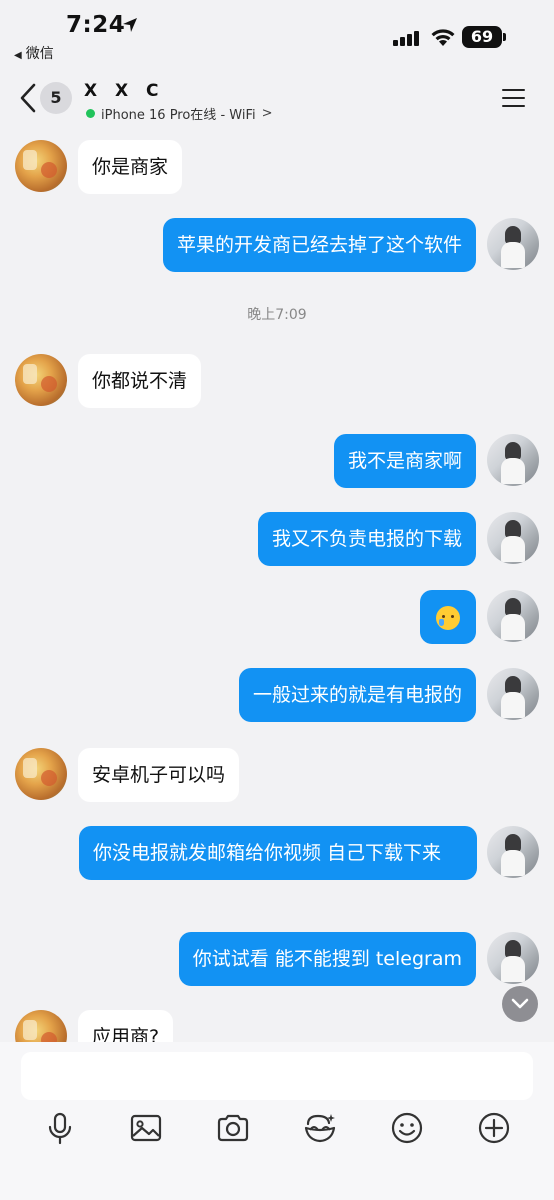 Image resolution: width=554 pixels, height=1200 pixels. I want to click on contact-status-text: iPhone 16 Pro在线 - WiFi, so click(178, 115).